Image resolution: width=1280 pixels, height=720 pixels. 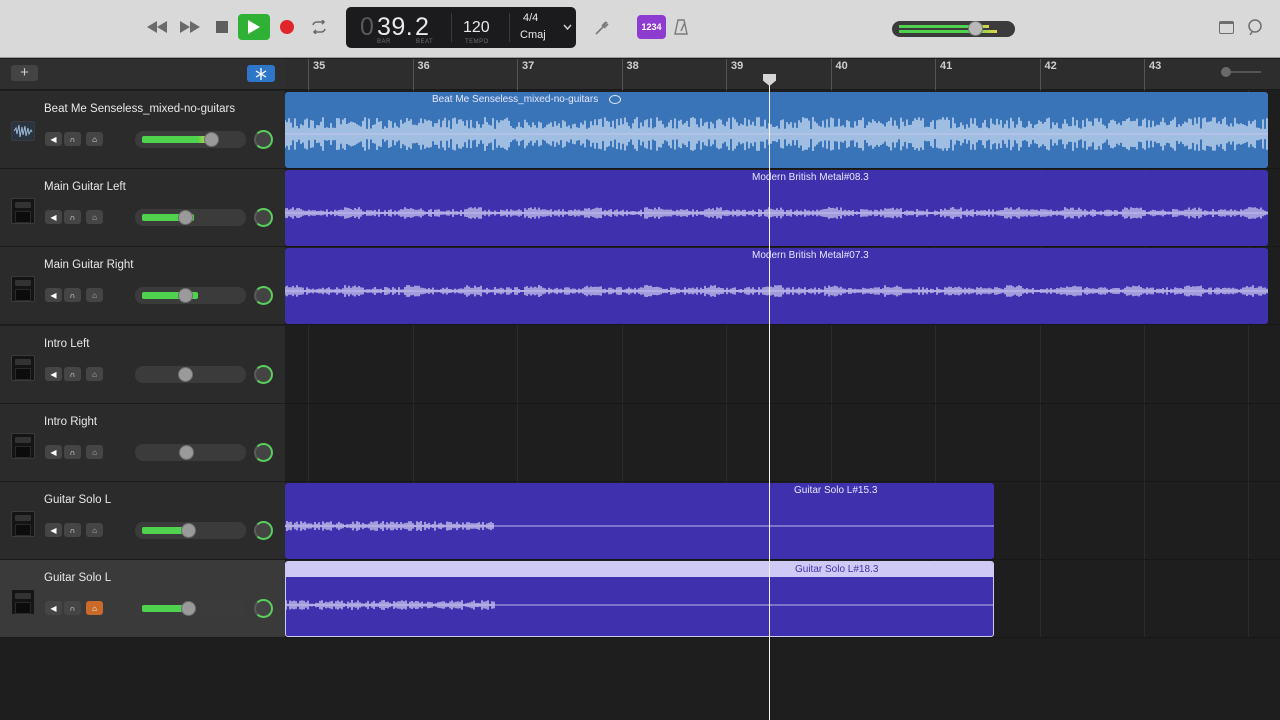 What do you see at coordinates (782, 74) in the screenshot?
I see `bar-ruler: 35 36 37 38 39 40 41 42 43` at bounding box center [782, 74].